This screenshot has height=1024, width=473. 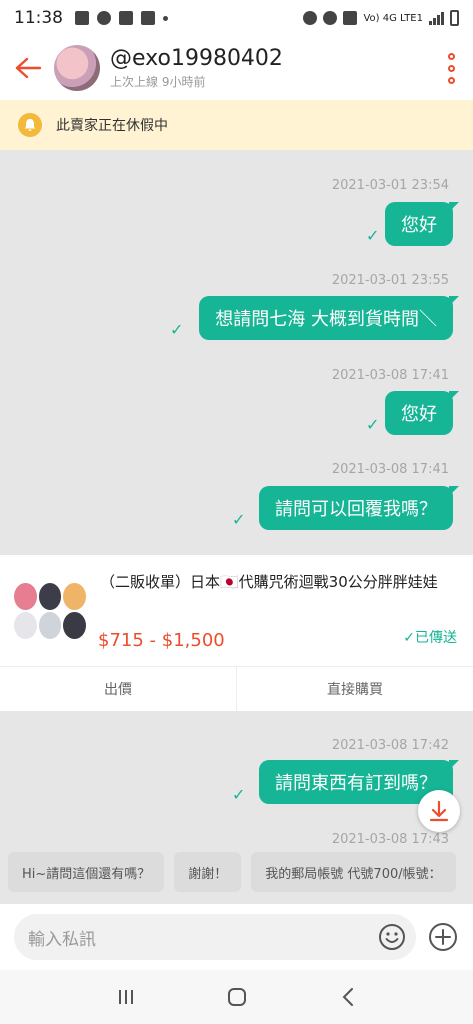 What do you see at coordinates (359, 508) in the screenshot?
I see `message-bubble: 請問可以回覆我嗎？` at bounding box center [359, 508].